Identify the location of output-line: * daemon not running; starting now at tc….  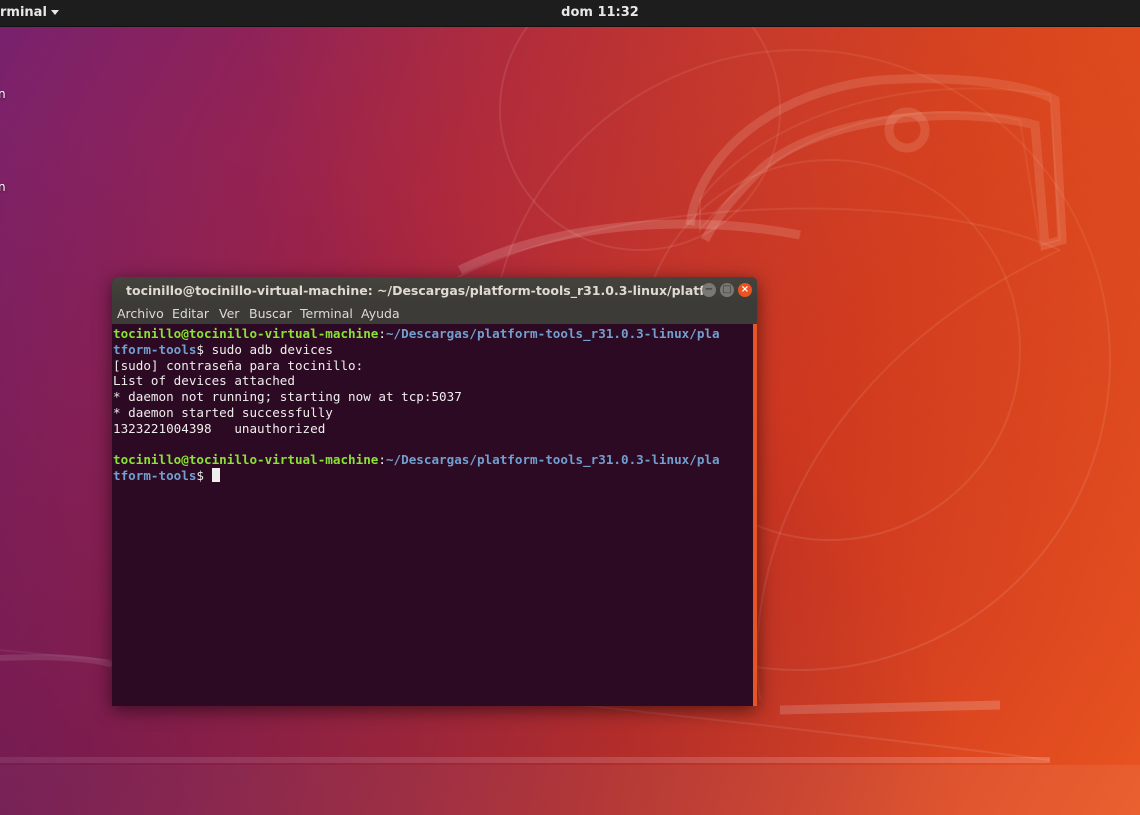
(287, 397).